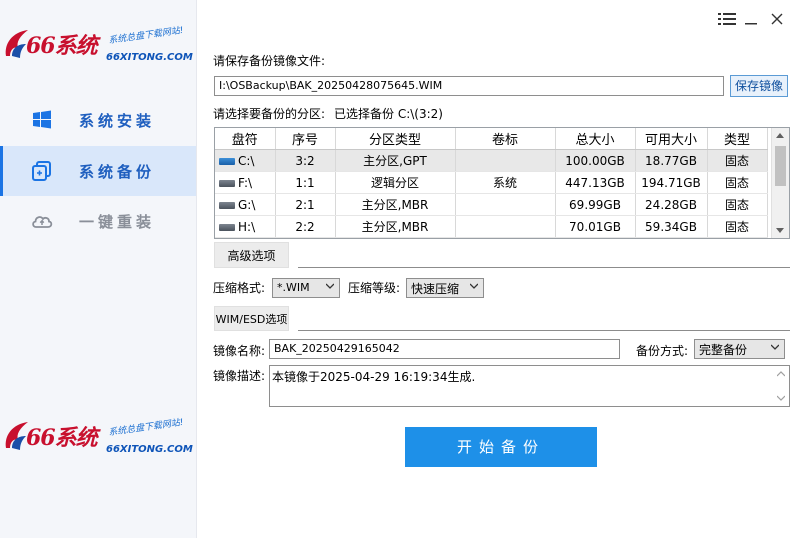  I want to click on start-backup-button: 开始备份, so click(501, 447).